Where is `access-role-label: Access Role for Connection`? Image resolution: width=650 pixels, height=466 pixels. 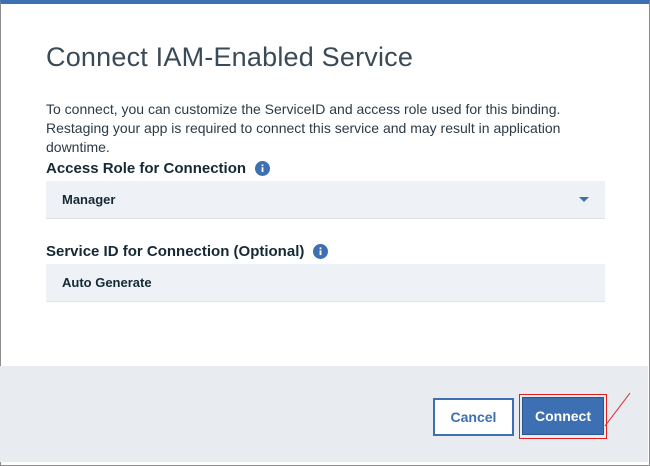 access-role-label: Access Role for Connection is located at coordinates (158, 168).